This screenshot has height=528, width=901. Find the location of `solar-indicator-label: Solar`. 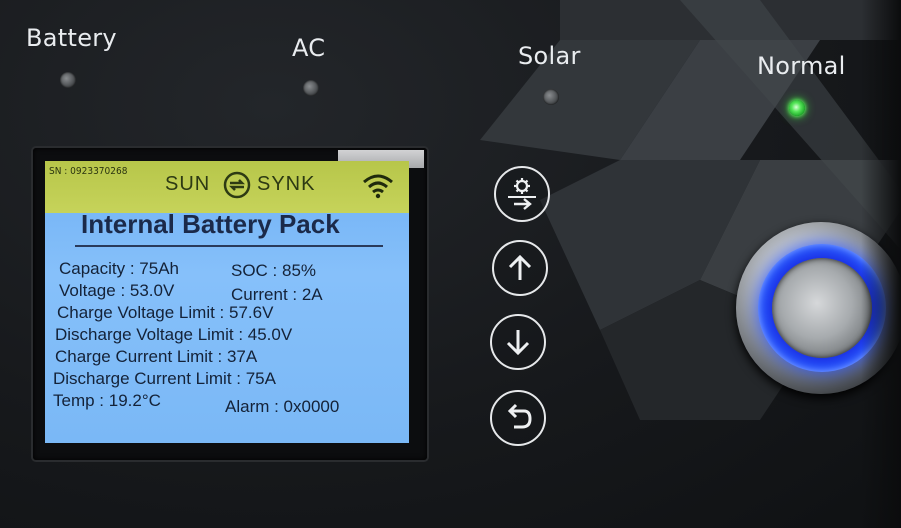

solar-indicator-label: Solar is located at coordinates (549, 56).